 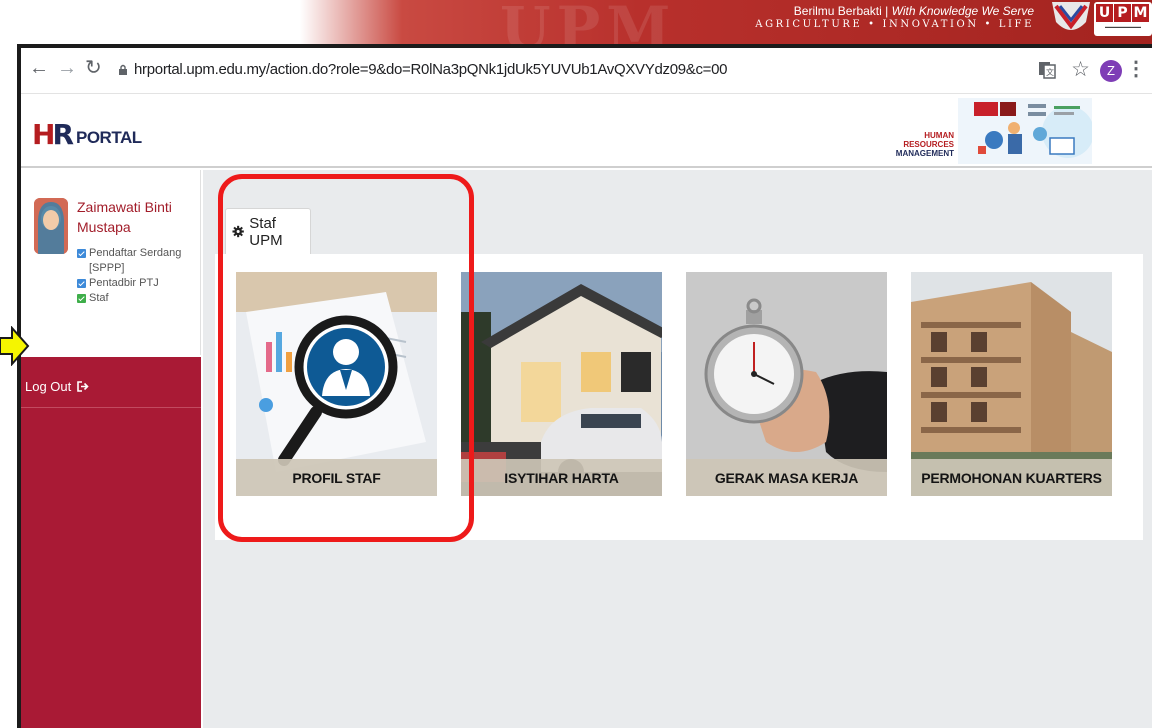 What do you see at coordinates (1104, 13) in the screenshot?
I see `logo-letter-u: U` at bounding box center [1104, 13].